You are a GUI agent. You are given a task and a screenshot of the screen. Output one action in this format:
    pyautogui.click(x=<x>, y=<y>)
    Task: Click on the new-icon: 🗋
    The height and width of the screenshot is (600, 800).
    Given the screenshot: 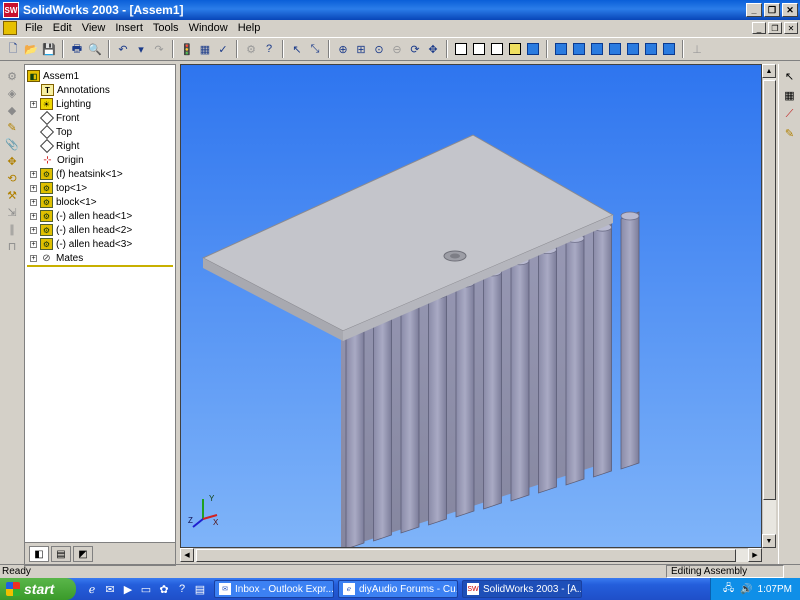 What is the action you would take?
    pyautogui.click(x=13, y=49)
    